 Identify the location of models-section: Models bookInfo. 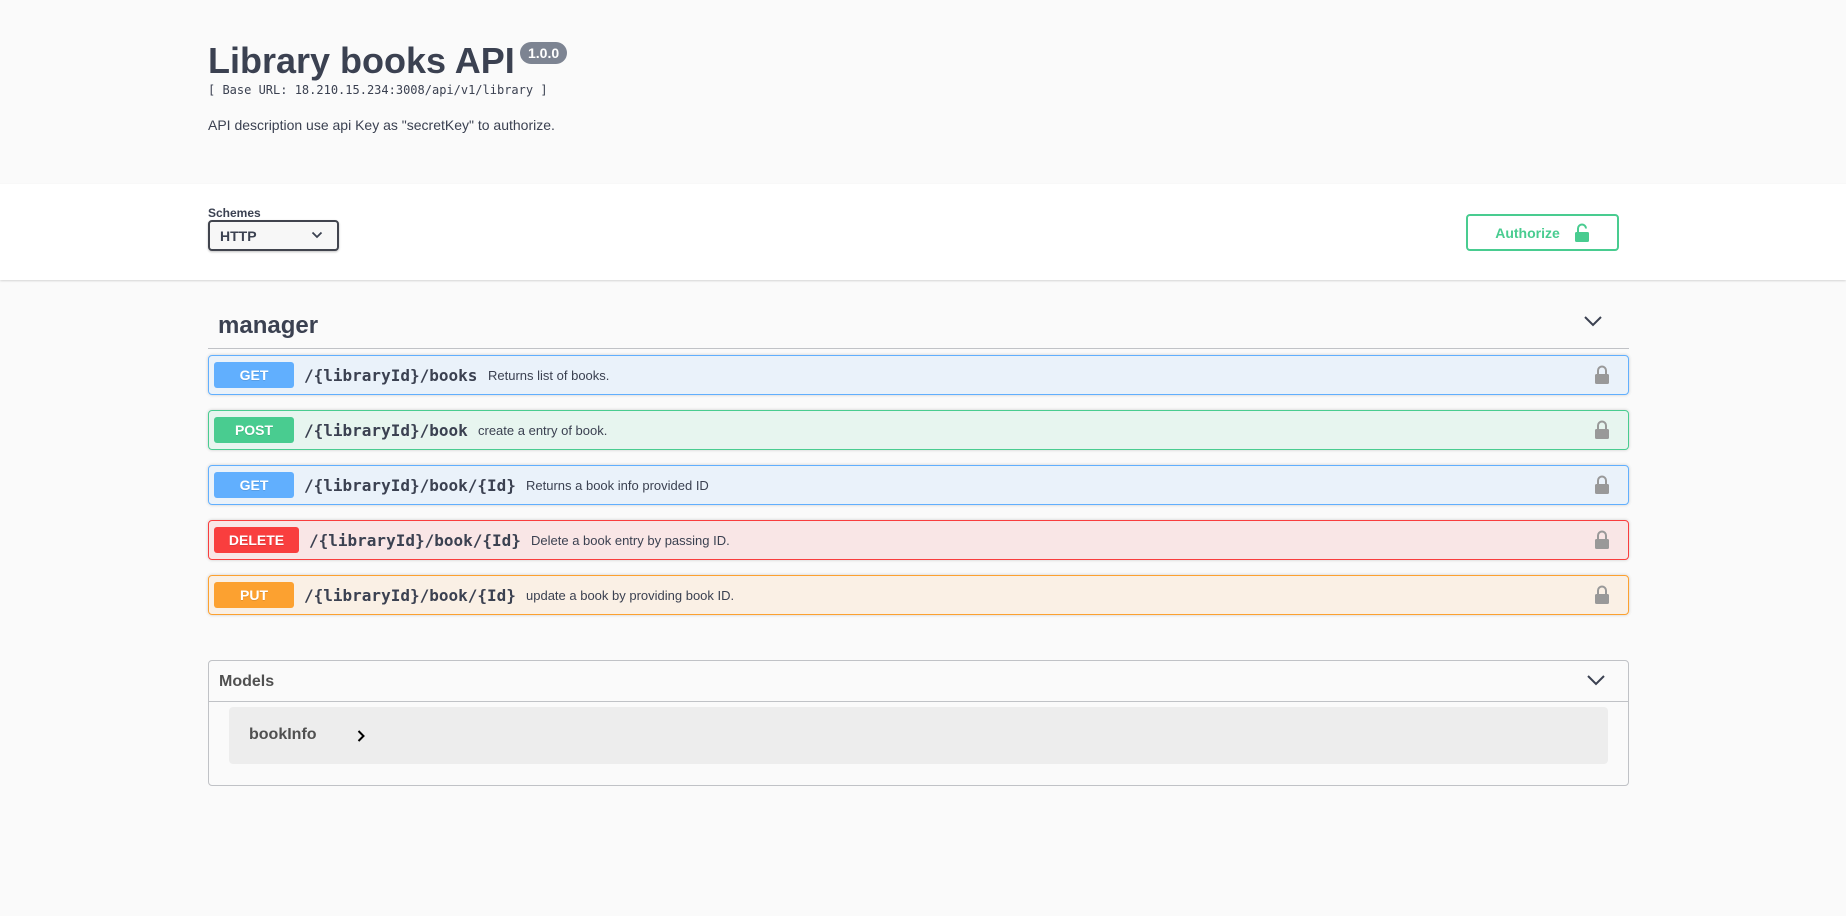
(918, 723).